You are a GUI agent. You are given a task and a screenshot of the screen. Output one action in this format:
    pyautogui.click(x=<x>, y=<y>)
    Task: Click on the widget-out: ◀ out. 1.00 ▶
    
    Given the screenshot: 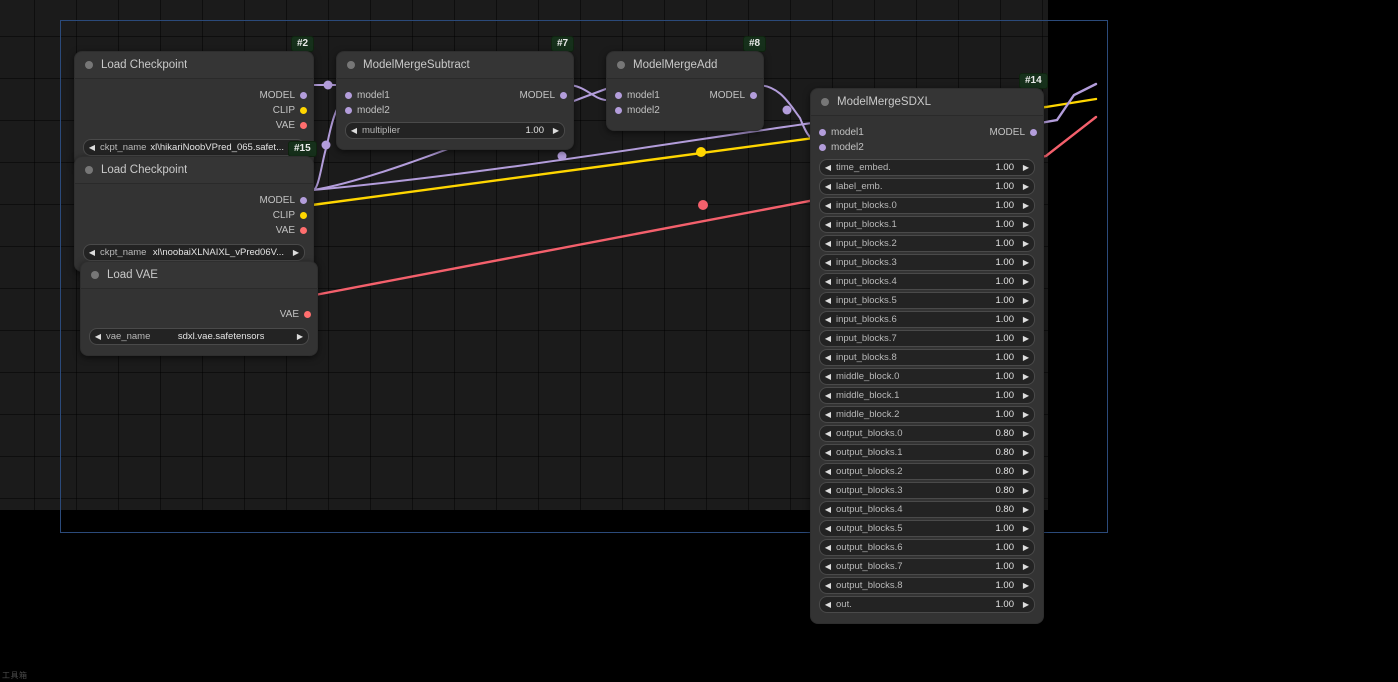 What is the action you would take?
    pyautogui.click(x=927, y=604)
    